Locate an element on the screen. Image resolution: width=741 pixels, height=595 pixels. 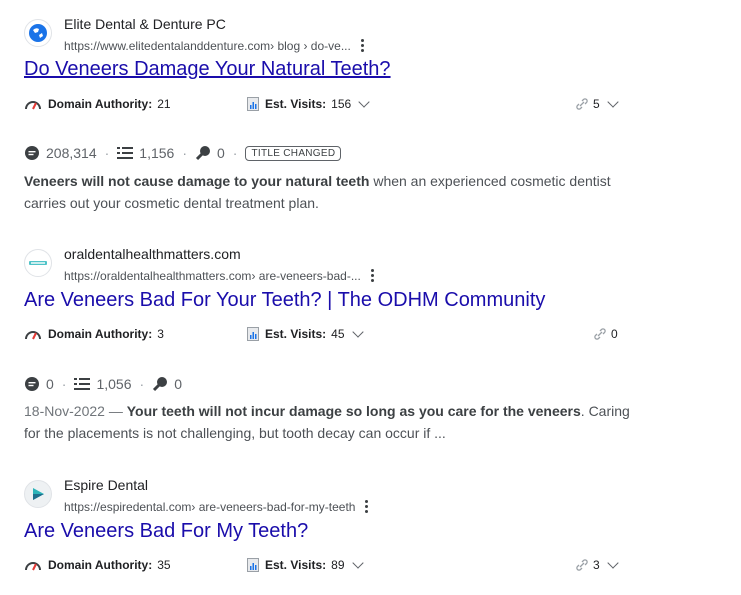
domain-authority: Domain Authority: 35 is located at coordinates (97, 565).